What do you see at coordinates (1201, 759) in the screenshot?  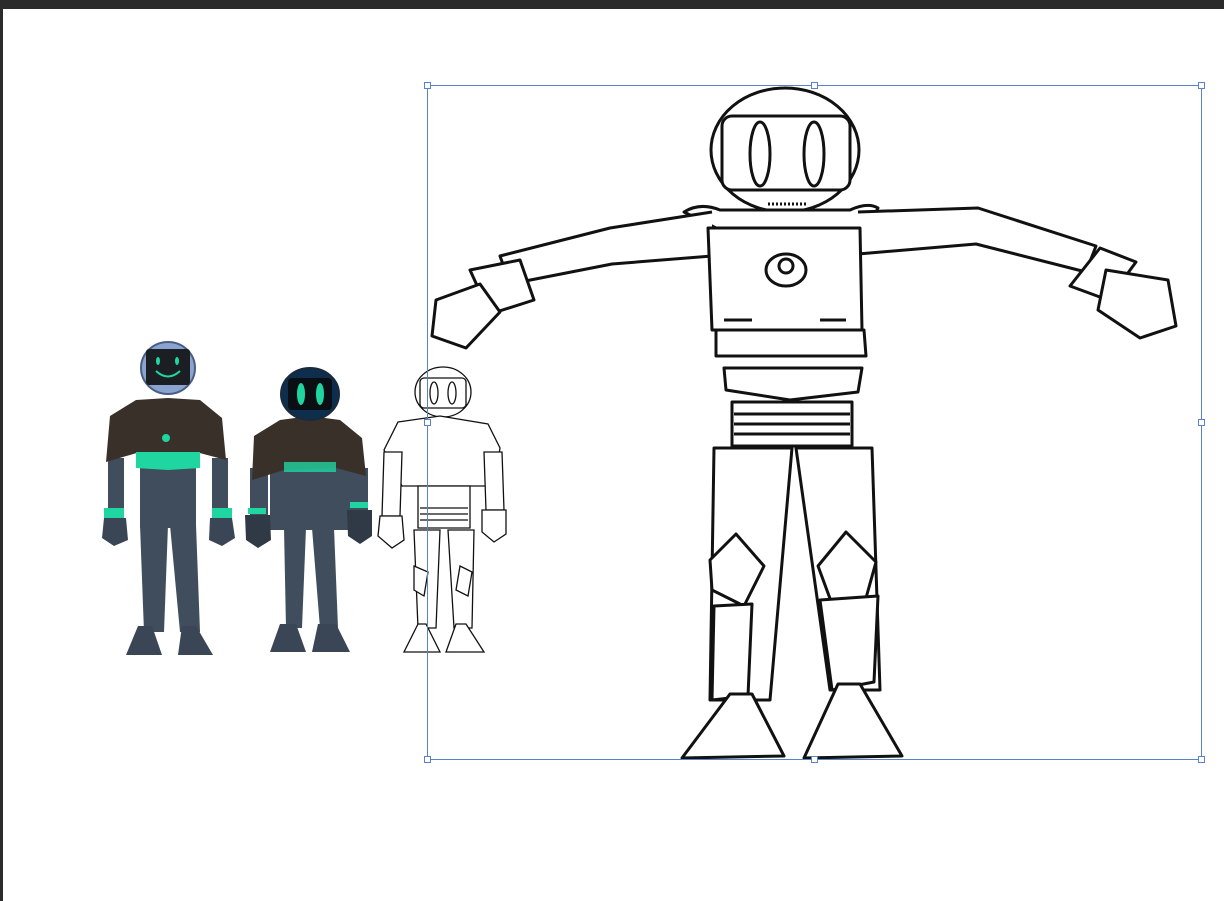 I see `resize-handle-bottom-right` at bounding box center [1201, 759].